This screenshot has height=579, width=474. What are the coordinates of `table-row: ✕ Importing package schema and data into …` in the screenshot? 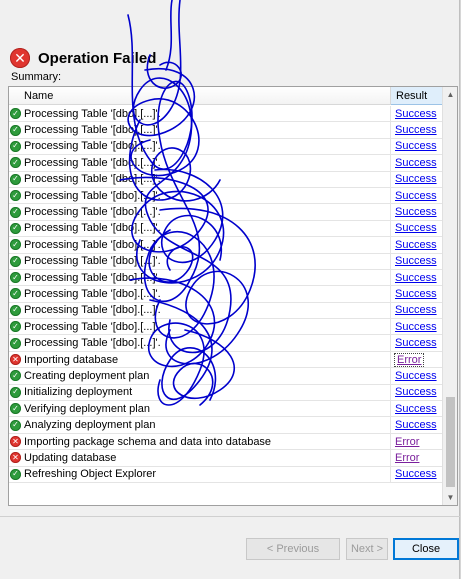 It's located at (226, 442).